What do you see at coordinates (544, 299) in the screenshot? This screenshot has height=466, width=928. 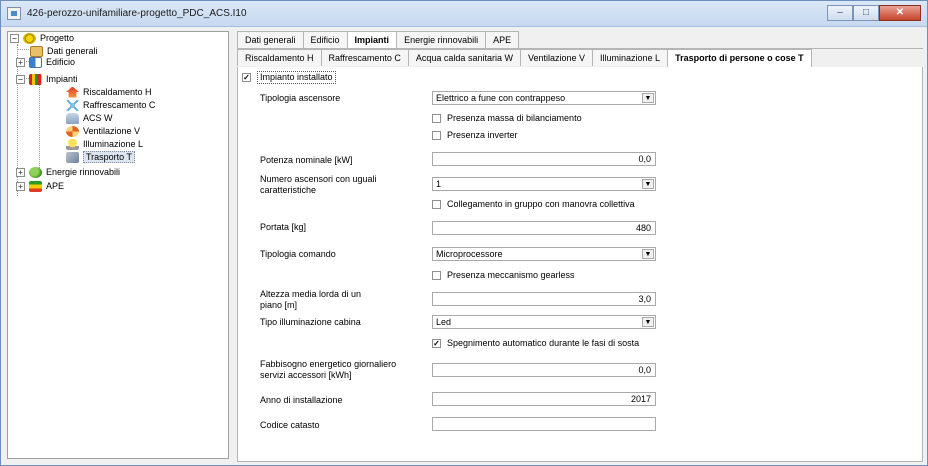 I see `altezza-media-field: 3,0` at bounding box center [544, 299].